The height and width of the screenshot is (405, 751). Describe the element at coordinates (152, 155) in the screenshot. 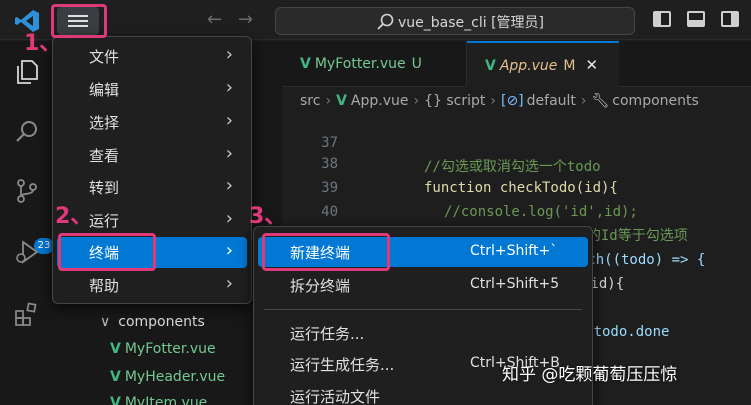

I see `menu-item-view: 查看 ›` at that location.